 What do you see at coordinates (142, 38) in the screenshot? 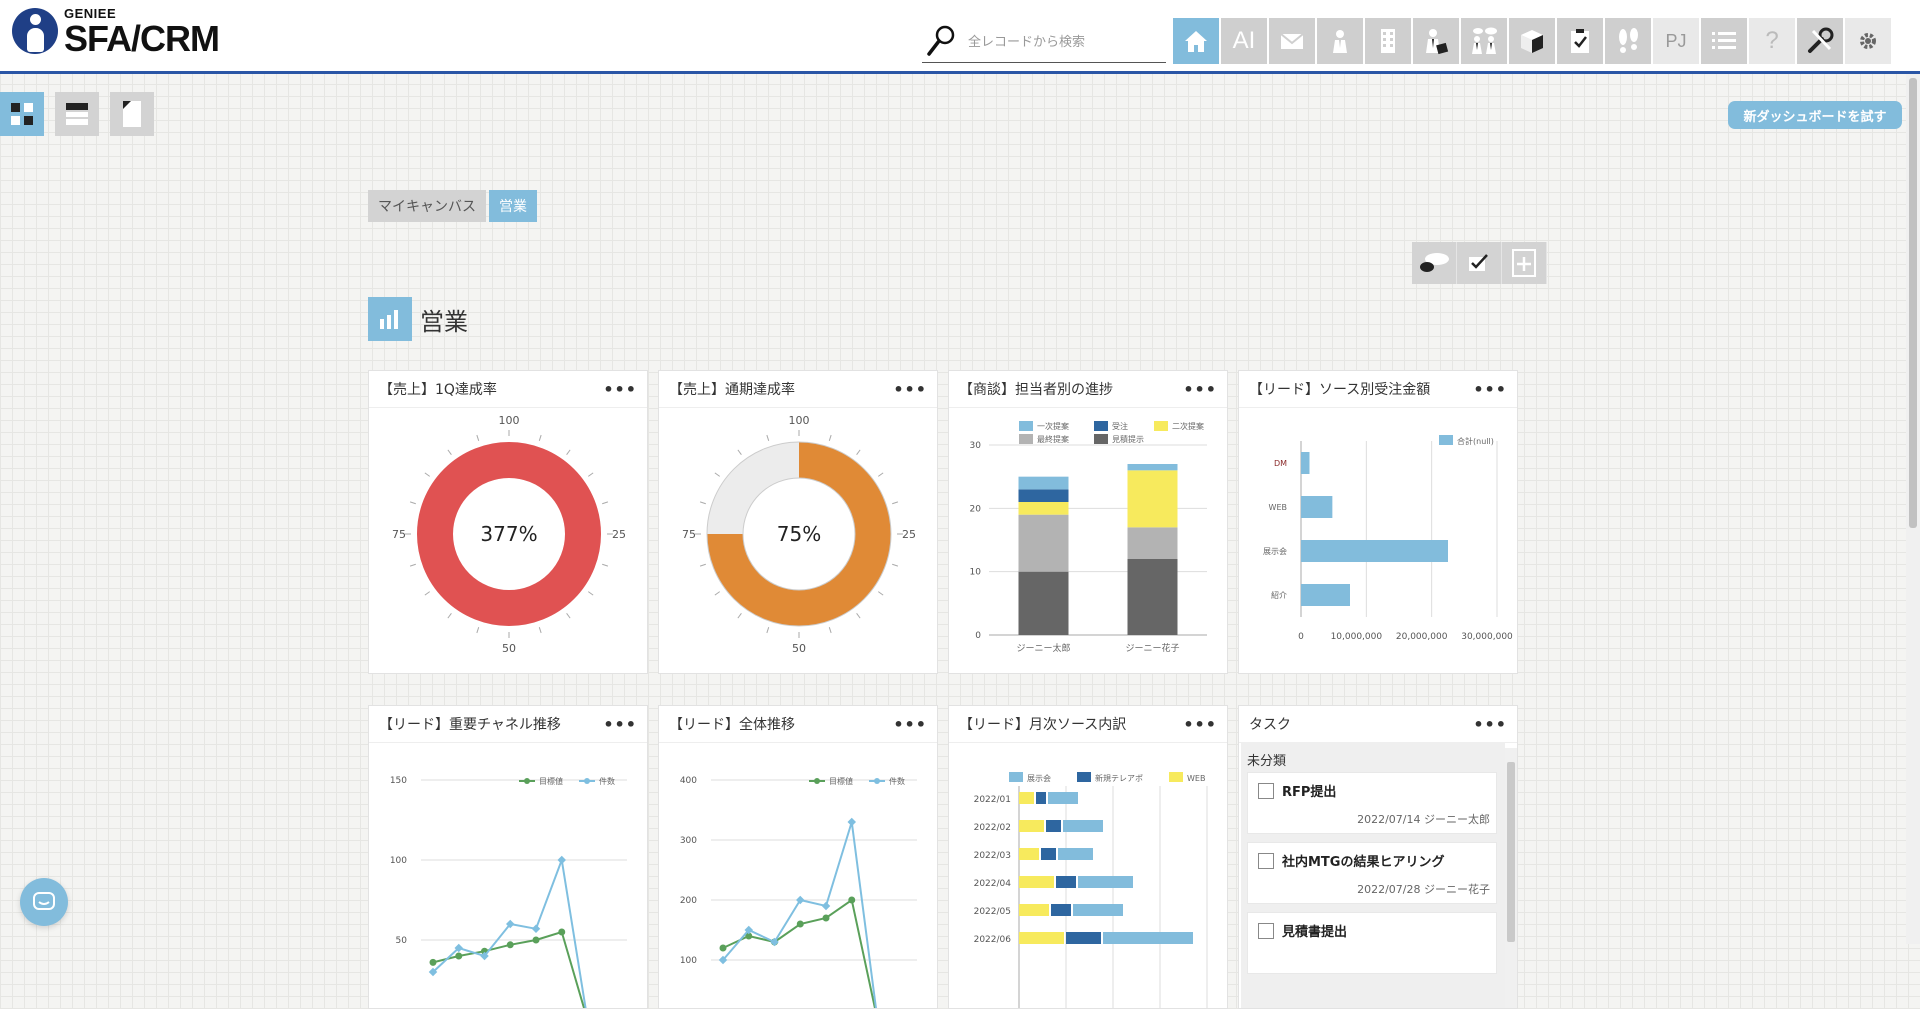
I see `logo-big-text: SFA/CRM` at bounding box center [142, 38].